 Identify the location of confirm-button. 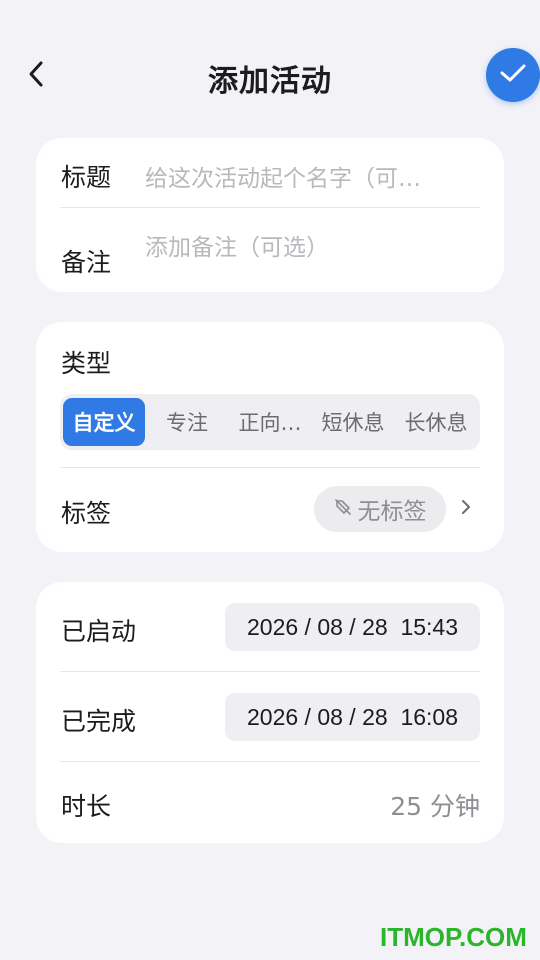
(513, 75).